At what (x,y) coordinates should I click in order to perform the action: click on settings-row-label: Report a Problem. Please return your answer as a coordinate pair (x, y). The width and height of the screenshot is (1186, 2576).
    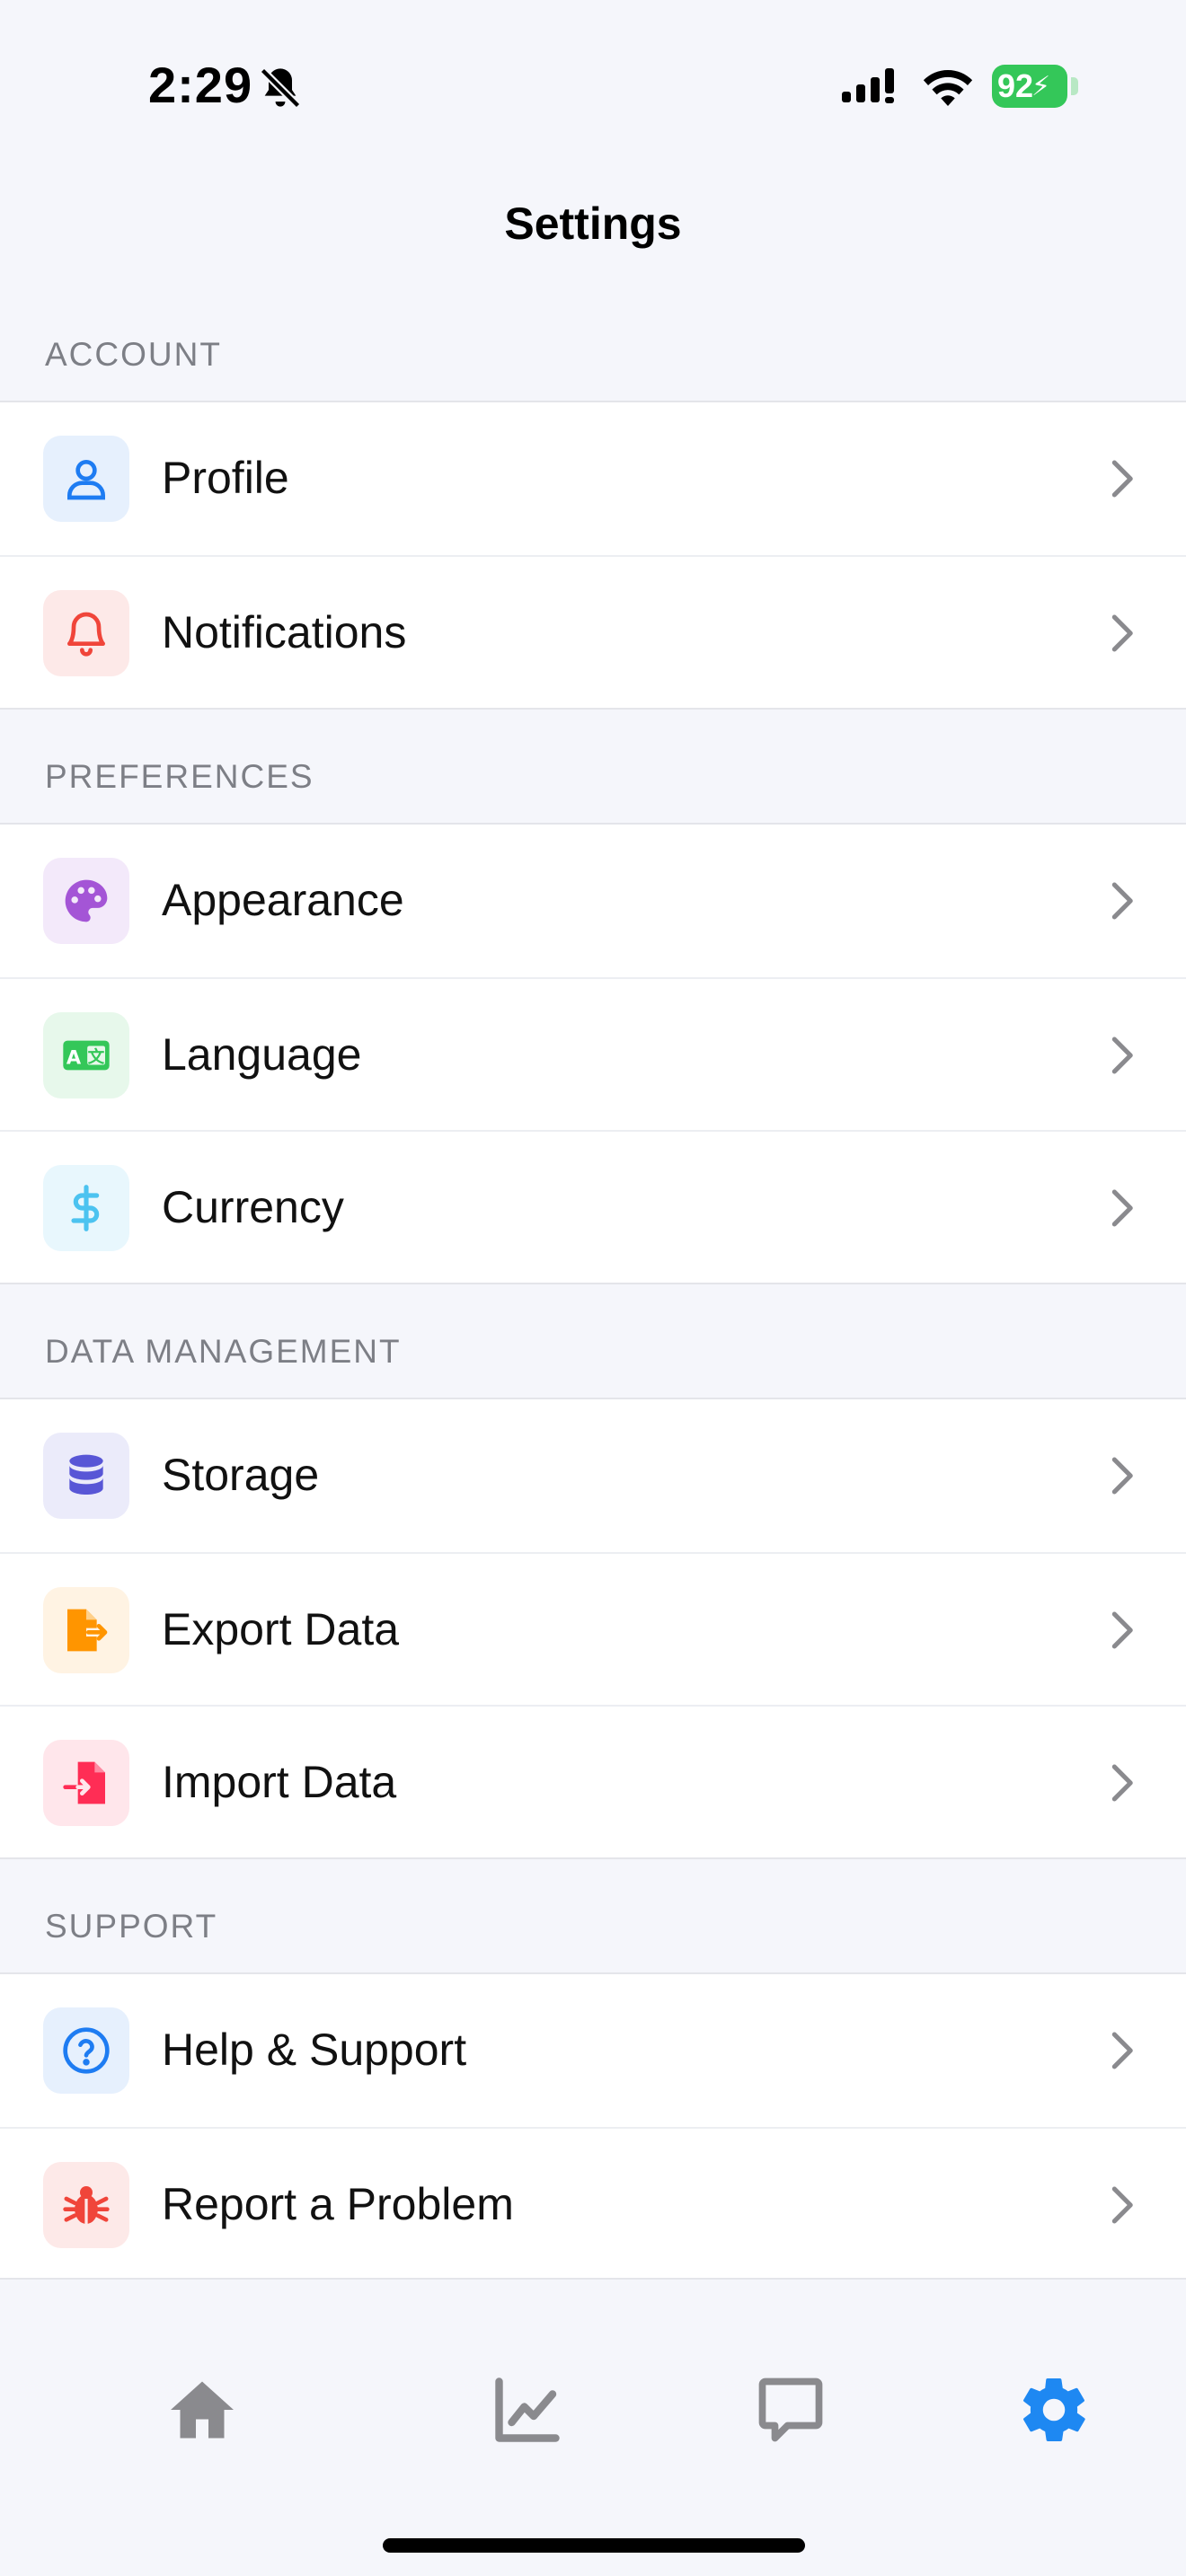
    Looking at the image, I should click on (338, 2204).